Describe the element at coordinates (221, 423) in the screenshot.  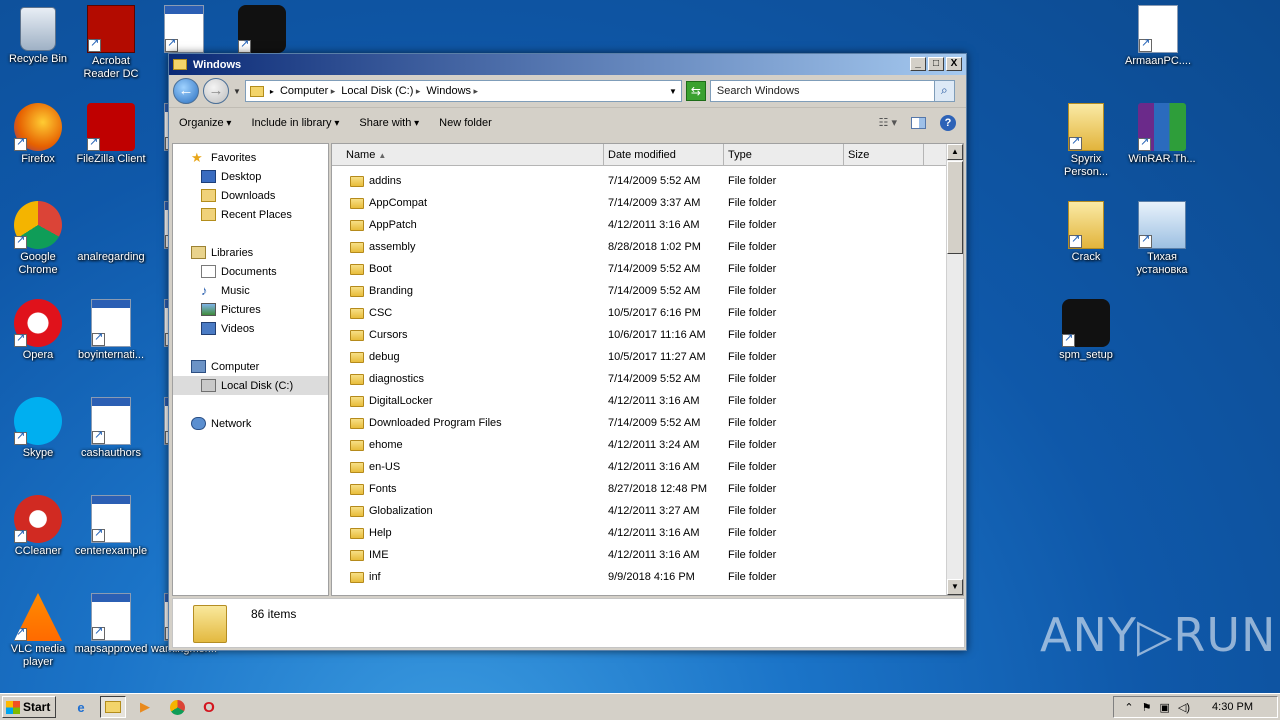
I see `nav-network: Network` at that location.